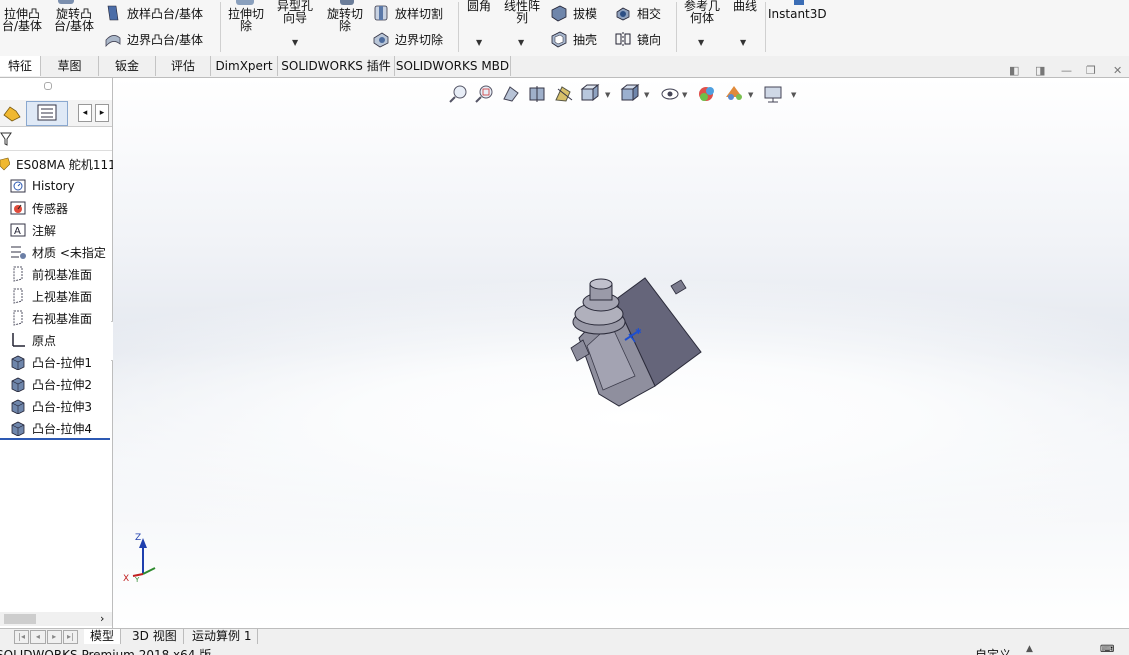 This screenshot has width=1129, height=655. Describe the element at coordinates (246, 20) in the screenshot. I see `extrude-cut-button: 拉伸切 除` at that location.